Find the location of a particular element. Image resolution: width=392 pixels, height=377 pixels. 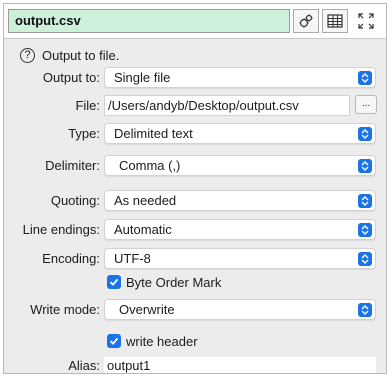

bom-checkbox-row: Byte Order Mark is located at coordinates (164, 282).